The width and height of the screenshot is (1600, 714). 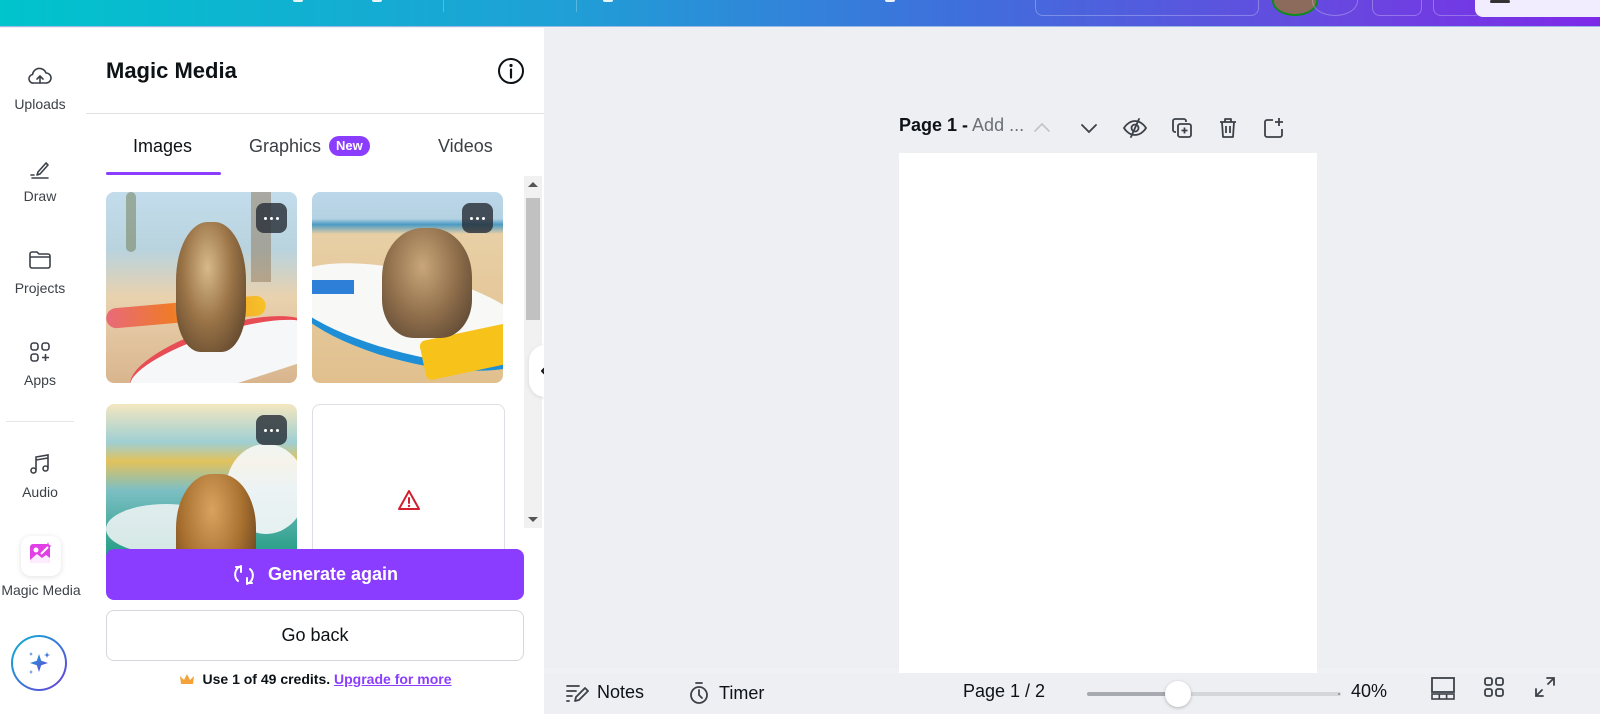 What do you see at coordinates (1147, 8) in the screenshot?
I see `upgrade-button` at bounding box center [1147, 8].